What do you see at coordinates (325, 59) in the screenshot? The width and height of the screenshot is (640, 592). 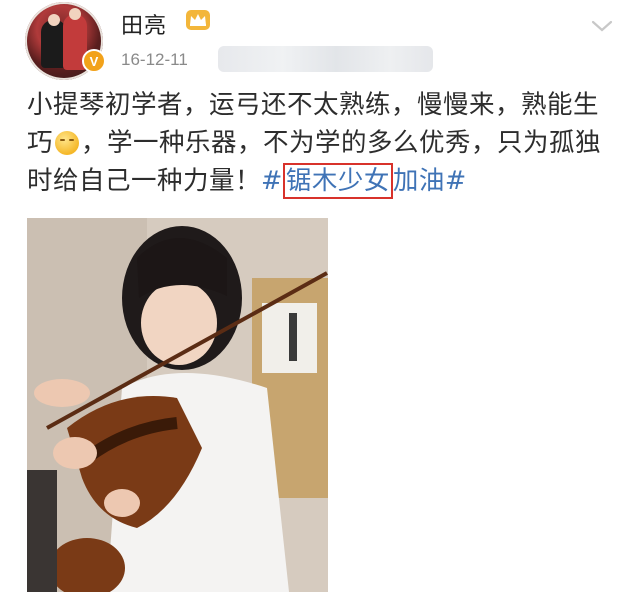 I see `blurred-source-info` at bounding box center [325, 59].